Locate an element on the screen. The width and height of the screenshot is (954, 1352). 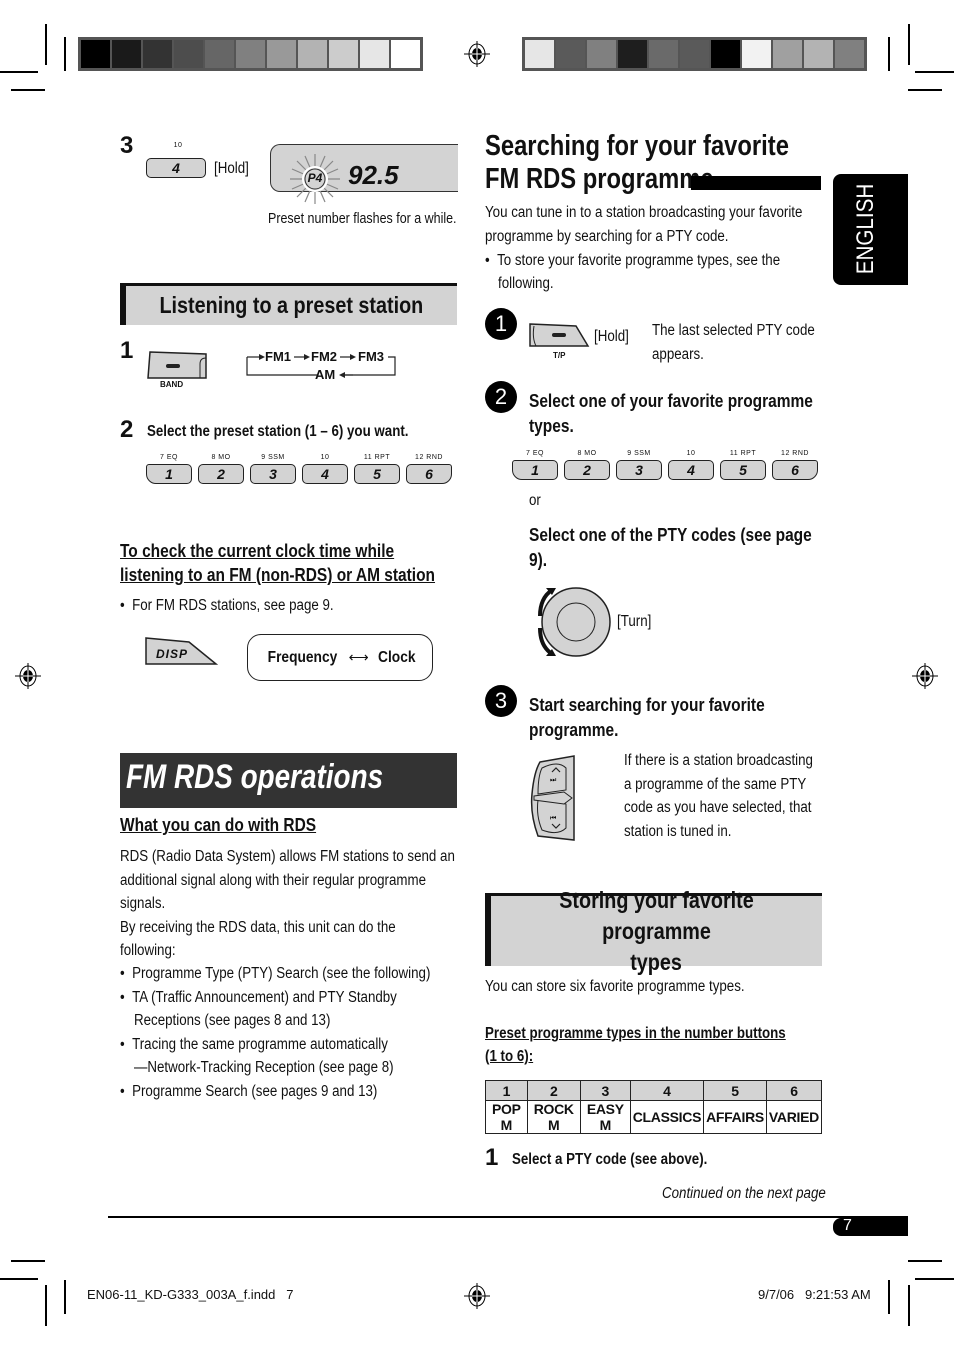
control-dial-icon is located at coordinates (571, 622).